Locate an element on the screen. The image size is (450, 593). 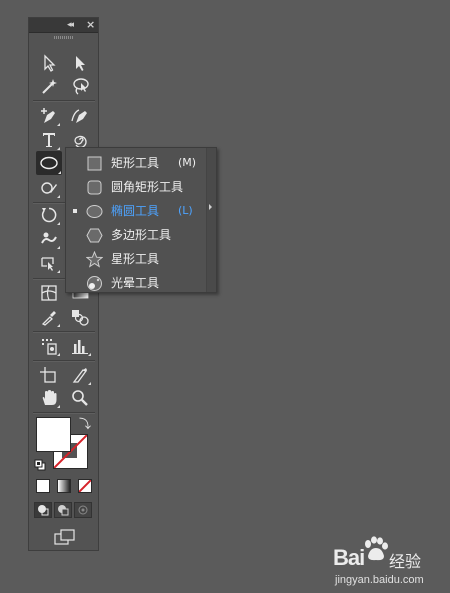
shape-tools-flyout: 矩形工具 (M) 圆角矩形工具 椭圆工具 (L) 多边形工具 星形工具 光晕工具 is located at coordinates (141, 220).